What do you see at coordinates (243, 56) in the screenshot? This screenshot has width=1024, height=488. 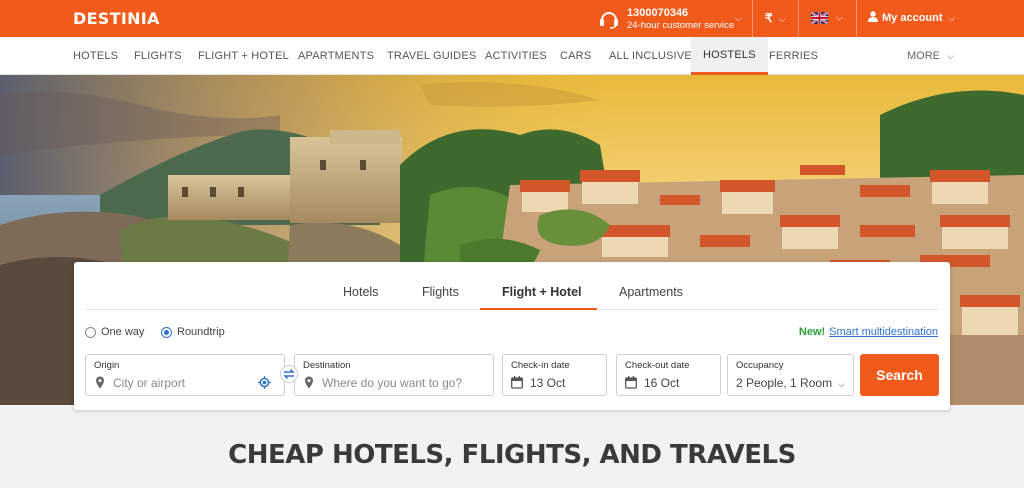 I see `nav-flight-hotel: FLIGHT + HOTEL` at bounding box center [243, 56].